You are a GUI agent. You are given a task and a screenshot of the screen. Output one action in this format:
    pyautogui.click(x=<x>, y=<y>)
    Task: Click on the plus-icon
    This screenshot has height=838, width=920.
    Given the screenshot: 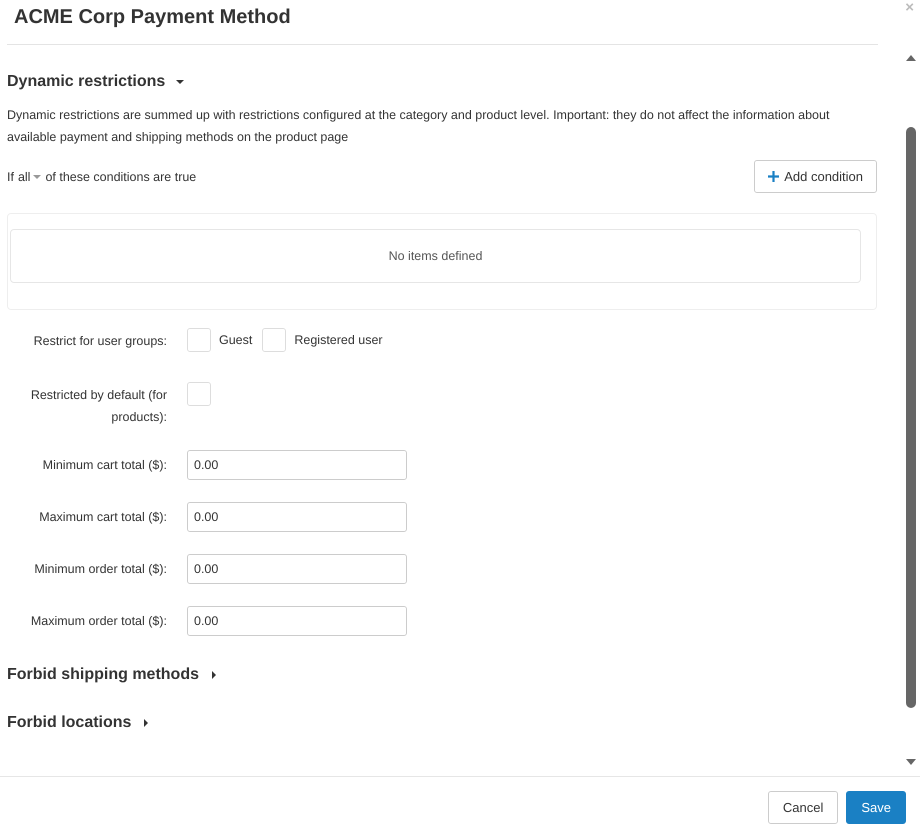 What is the action you would take?
    pyautogui.click(x=774, y=176)
    